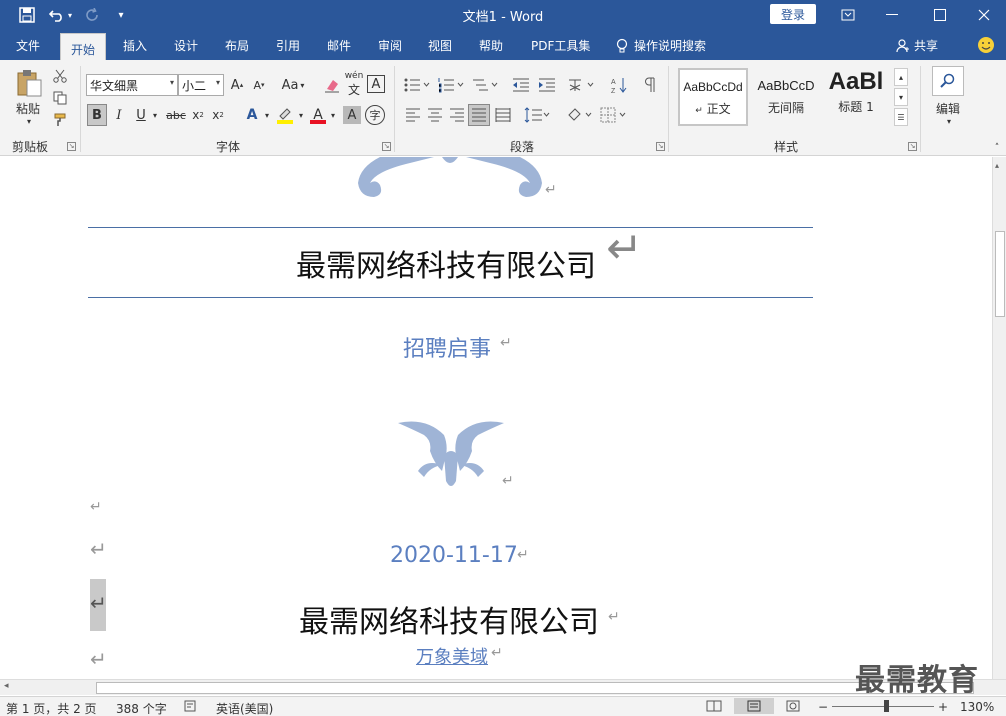  I want to click on text-effects-dropdown-icon: ▾, so click(267, 115).